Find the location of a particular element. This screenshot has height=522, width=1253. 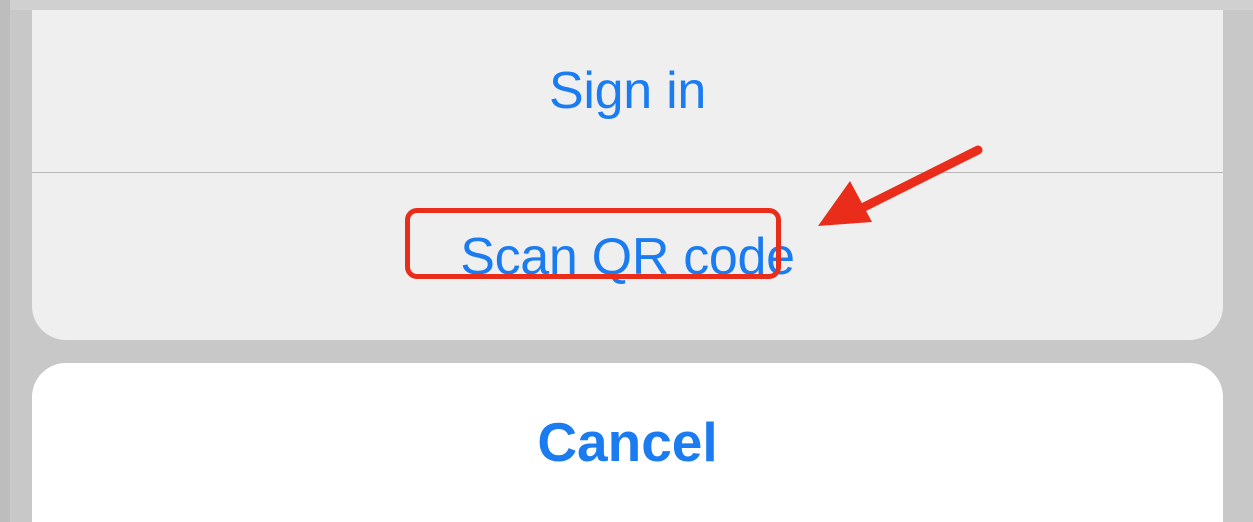

scan-qr-code-label: Scan QR code is located at coordinates (627, 256).